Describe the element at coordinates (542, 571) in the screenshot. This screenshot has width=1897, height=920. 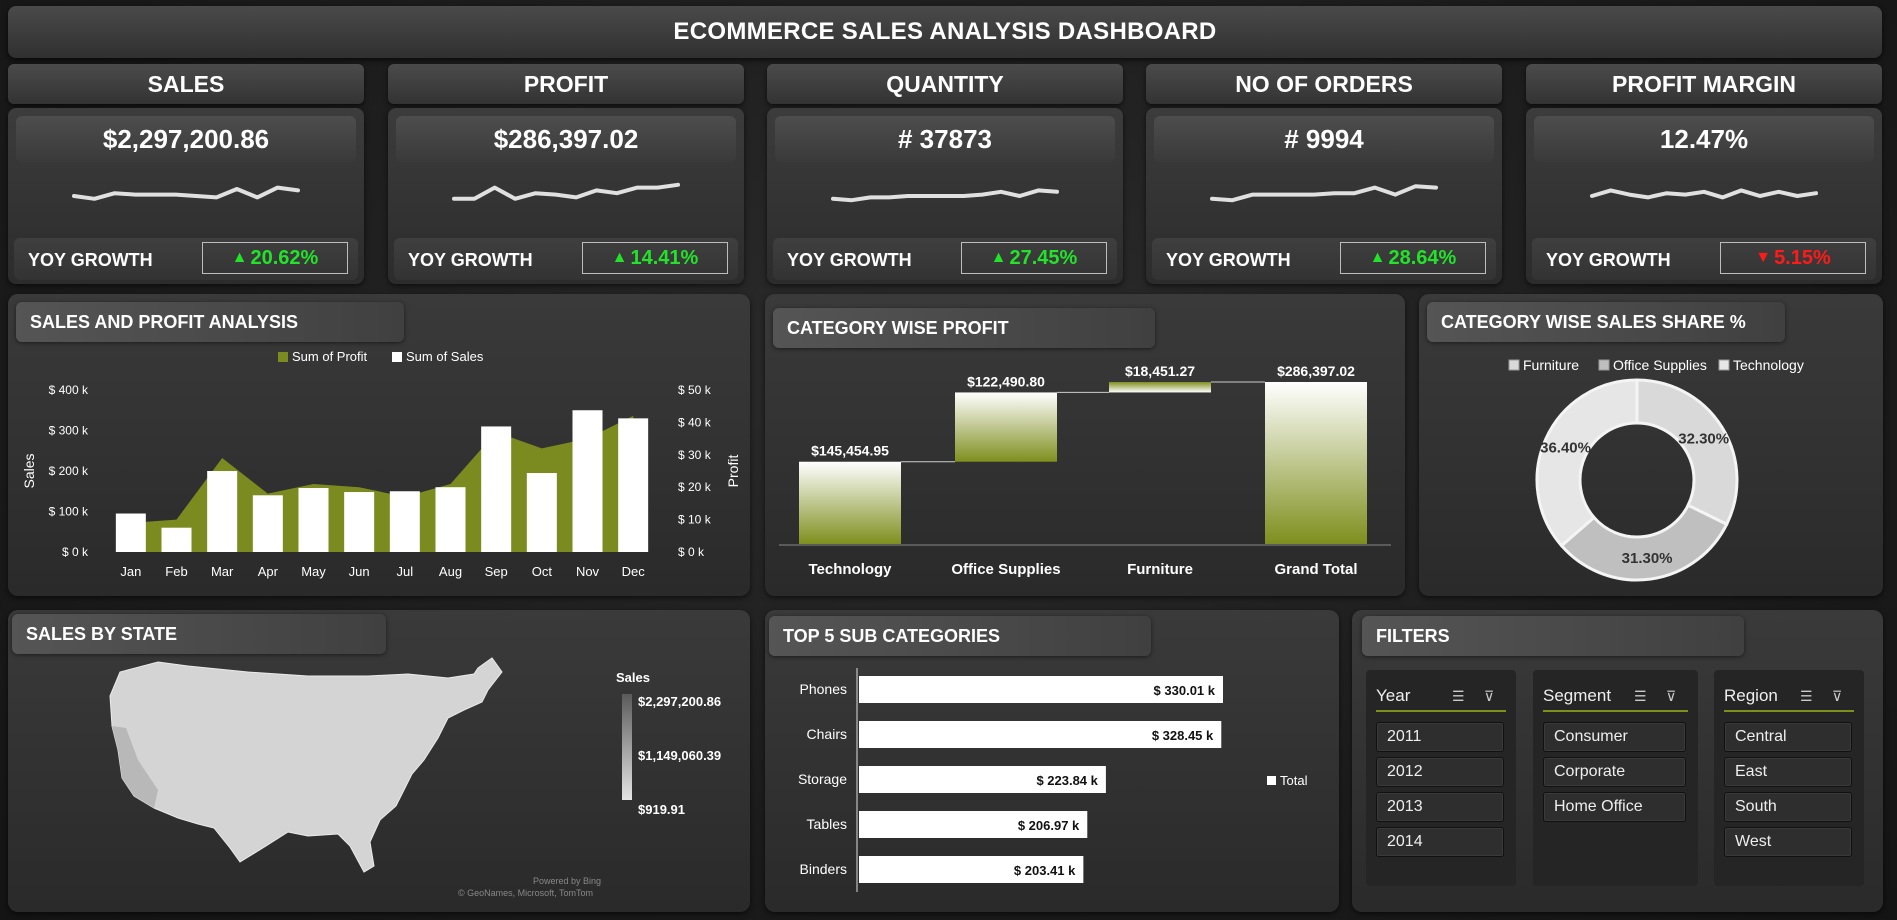
I see `x-tick-label: Oct` at that location.